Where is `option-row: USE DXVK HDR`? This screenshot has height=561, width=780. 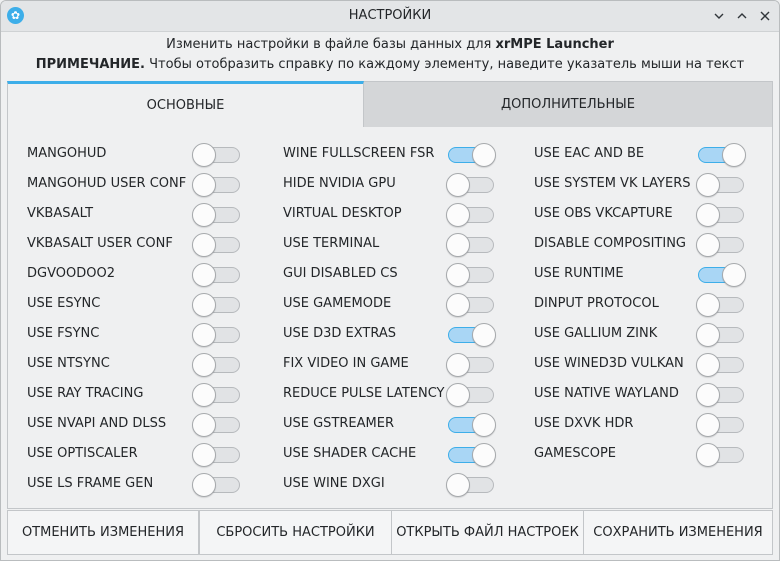
option-row: USE DXVK HDR is located at coordinates (388, 424).